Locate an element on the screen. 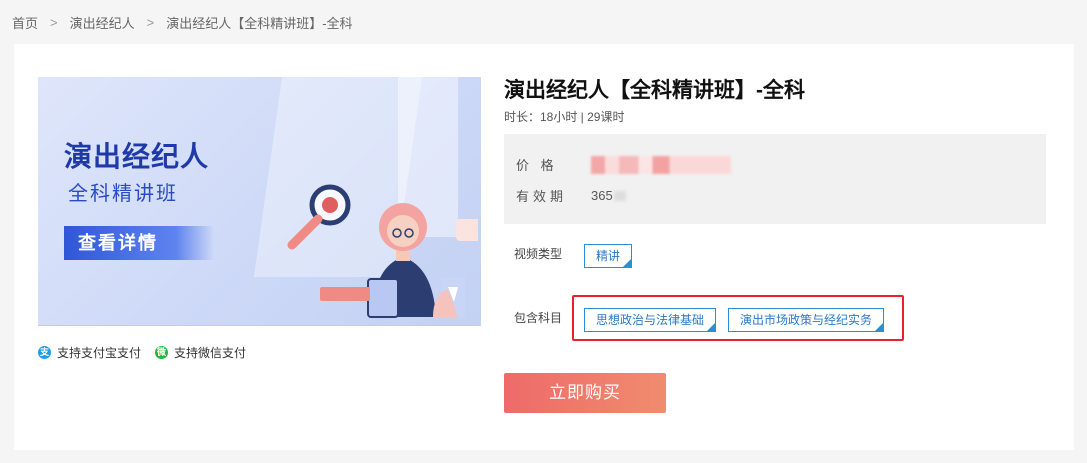 This screenshot has width=1087, height=463. price-label: 价 格 is located at coordinates (537, 165).